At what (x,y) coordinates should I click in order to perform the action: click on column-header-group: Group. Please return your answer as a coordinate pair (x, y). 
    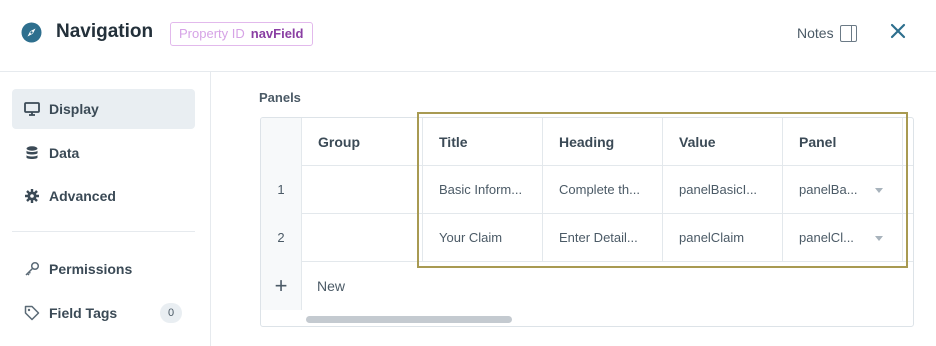
    Looking at the image, I should click on (362, 142).